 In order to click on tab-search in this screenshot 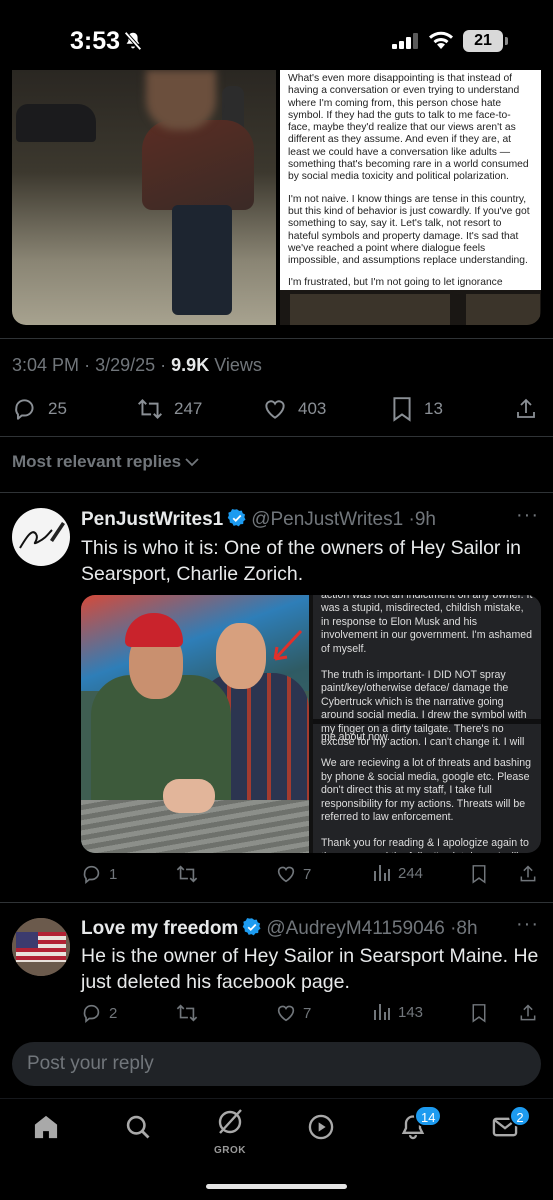, I will do `click(138, 1129)`.